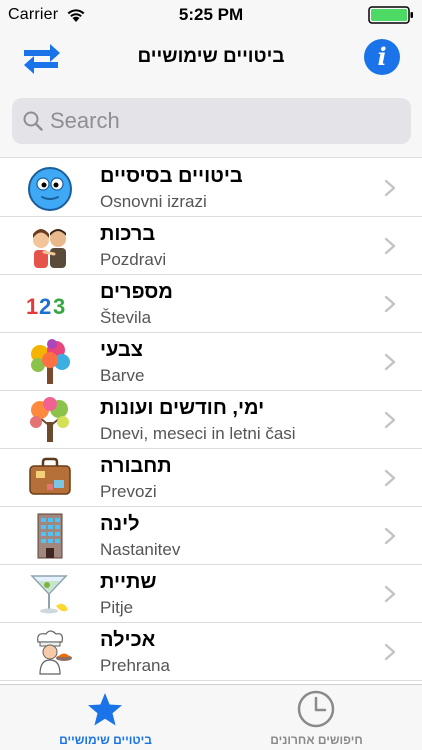  What do you see at coordinates (382, 57) in the screenshot?
I see `info-icon: i` at bounding box center [382, 57].